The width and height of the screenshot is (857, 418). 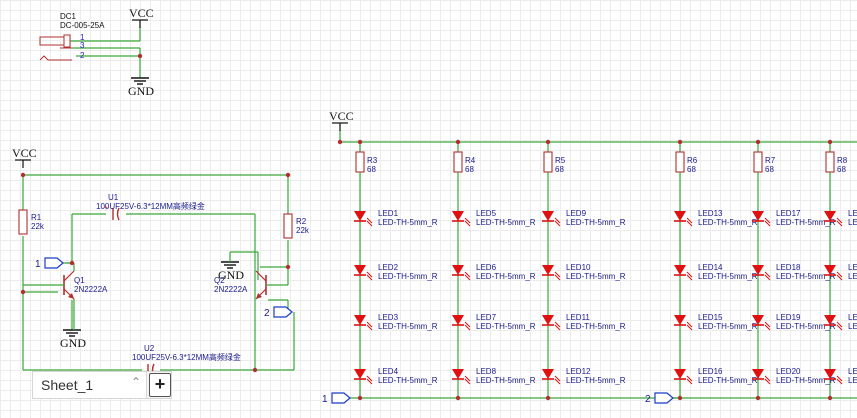 I want to click on led-designator: LED24, so click(x=852, y=371).